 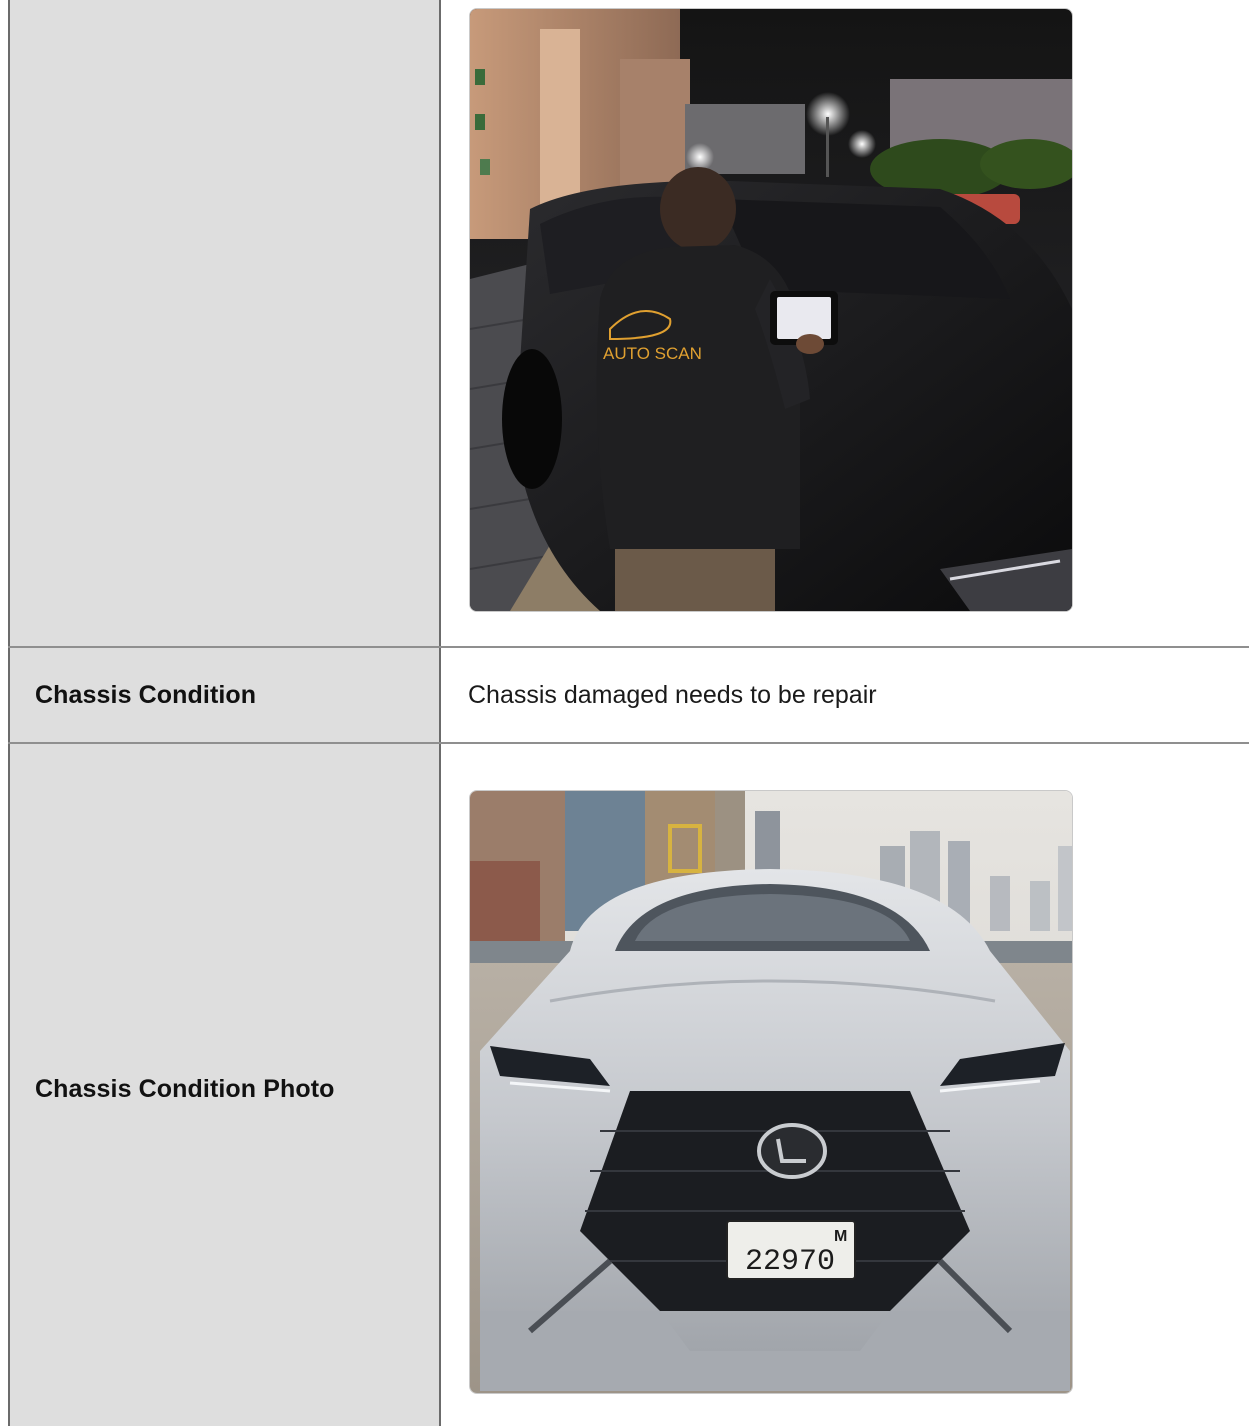 I want to click on chassis-condition-label: Chassis Condition, so click(x=146, y=695).